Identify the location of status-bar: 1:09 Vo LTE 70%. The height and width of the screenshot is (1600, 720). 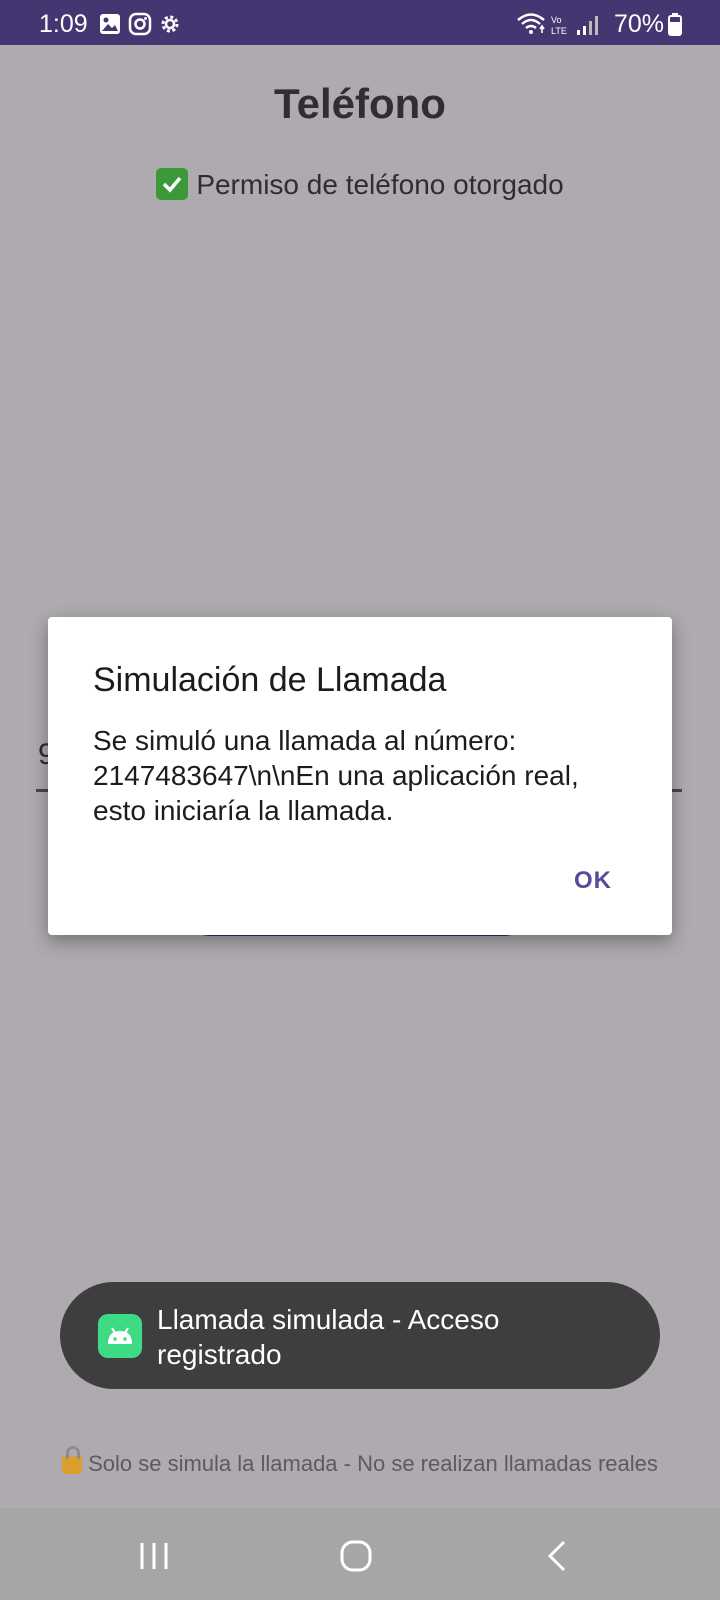
(360, 22).